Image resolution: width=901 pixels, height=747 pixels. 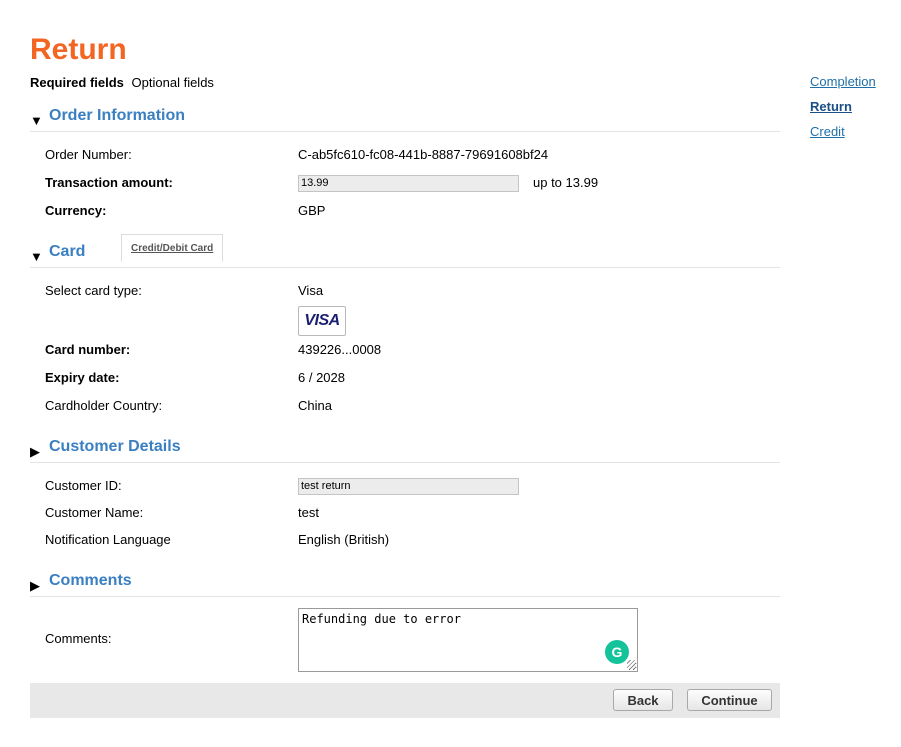 I want to click on field-legend: Required fields Optional fields, so click(x=122, y=82).